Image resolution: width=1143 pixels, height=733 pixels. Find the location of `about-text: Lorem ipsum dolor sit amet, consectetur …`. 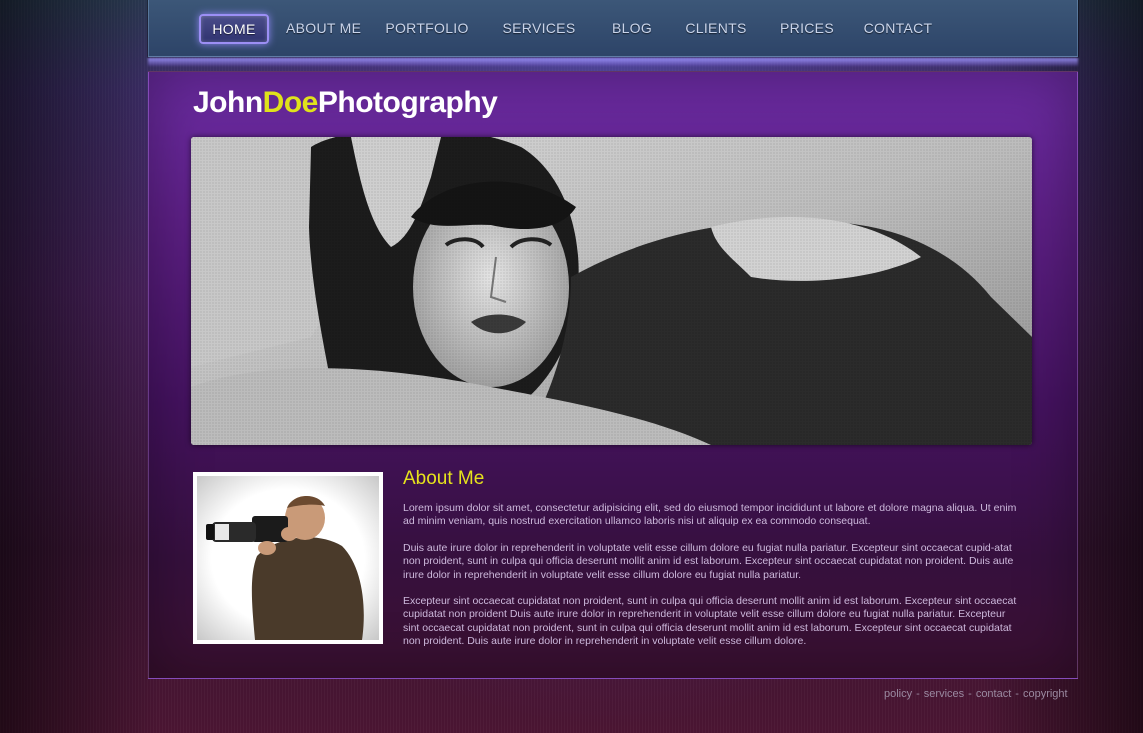

about-text: Lorem ipsum dolor sit amet, consectetur … is located at coordinates (713, 582).